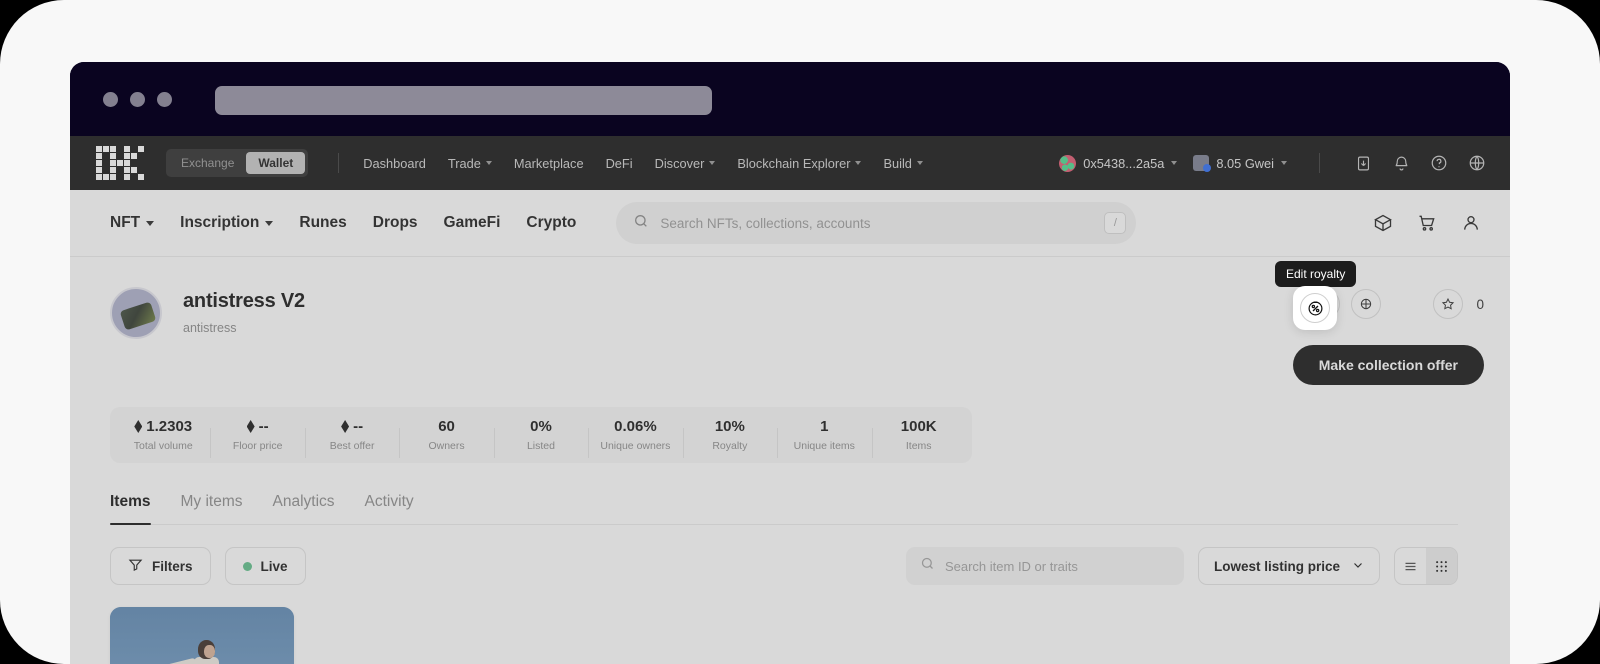 The height and width of the screenshot is (664, 1600). I want to click on nav-link-blockchain-explorer: Blockchain Explorer, so click(799, 163).